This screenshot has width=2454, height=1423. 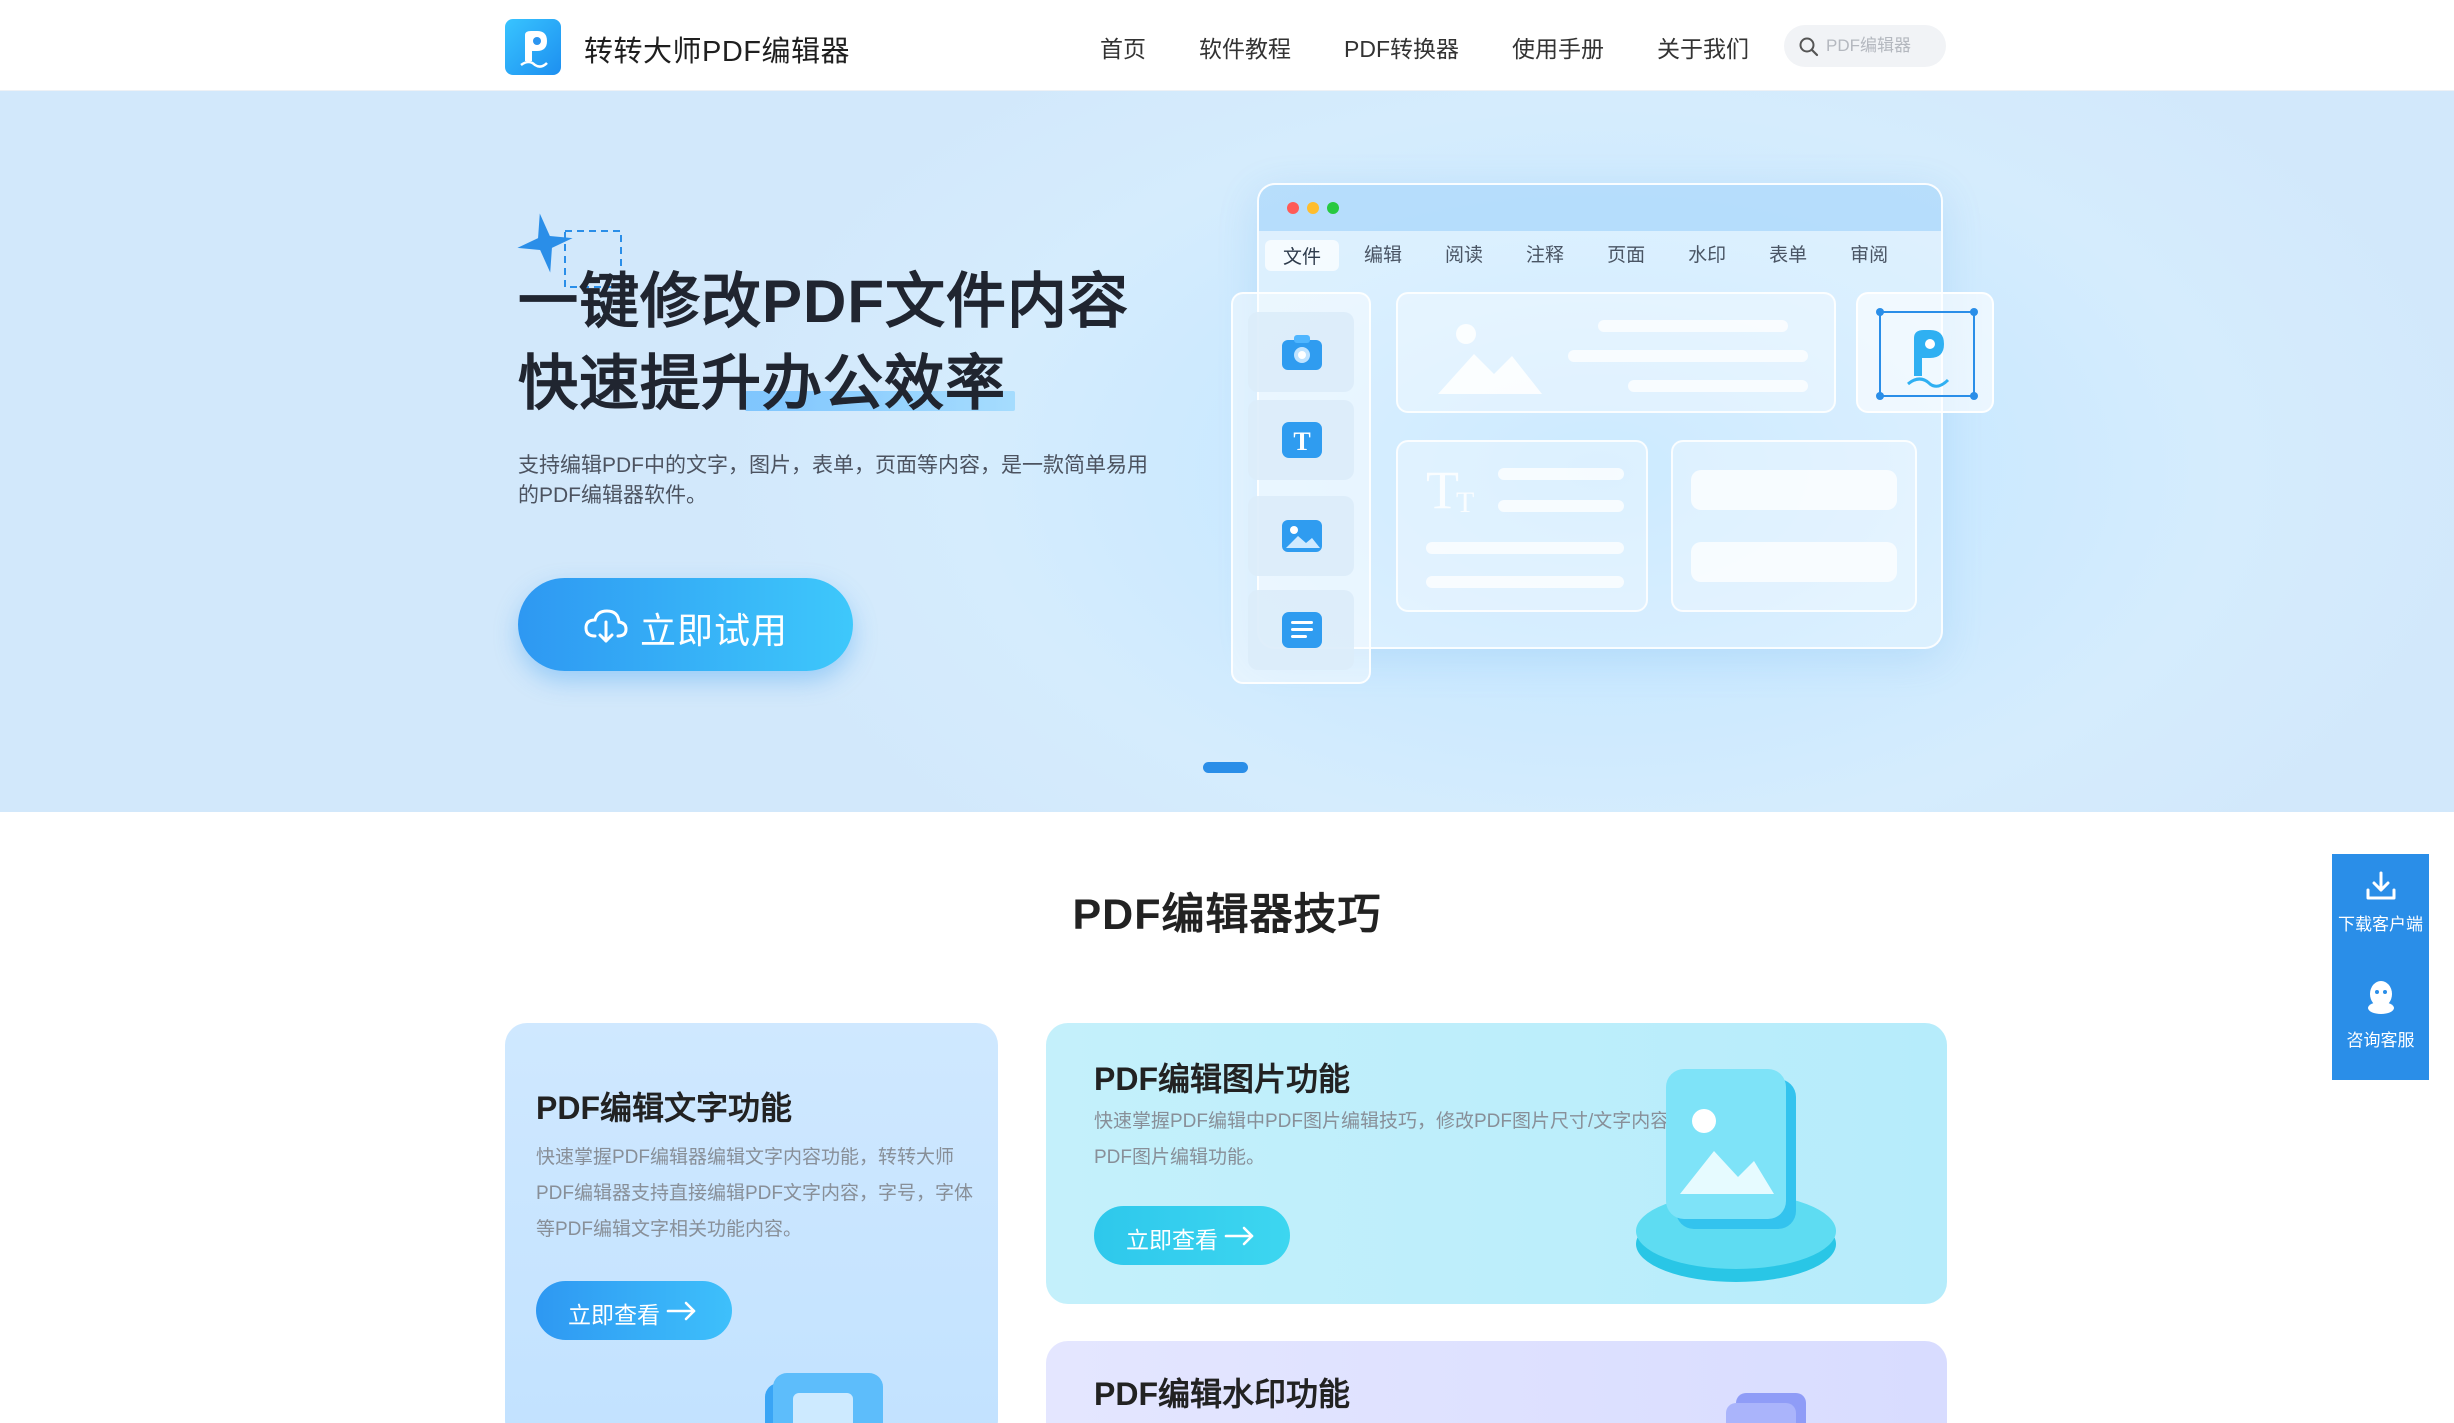 What do you see at coordinates (1598, 255) in the screenshot?
I see `illustration-tabs: 文件 编辑 阅读 注释 页面 水印 表单 审阅` at bounding box center [1598, 255].